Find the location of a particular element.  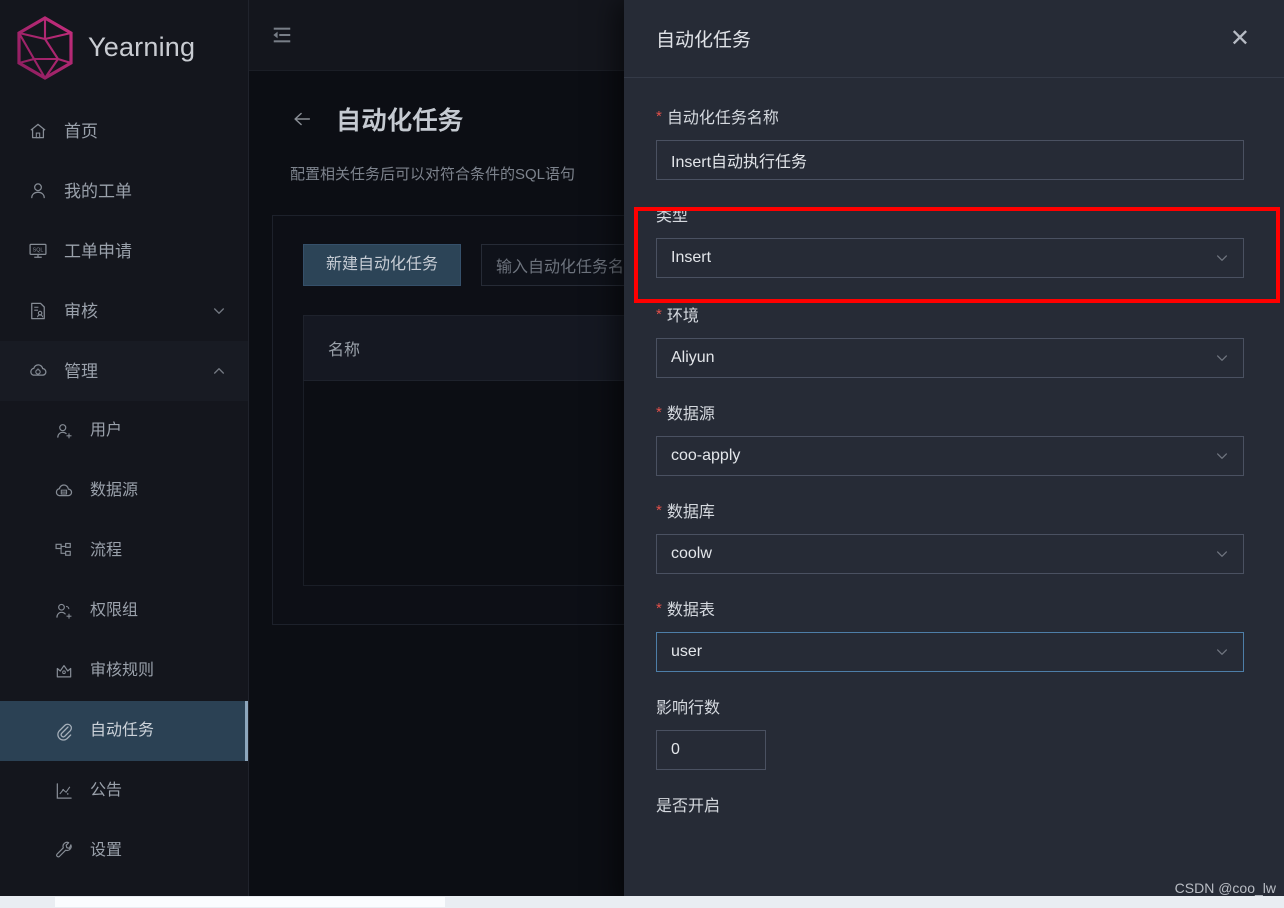

label-text: 是否开启 is located at coordinates (688, 806).